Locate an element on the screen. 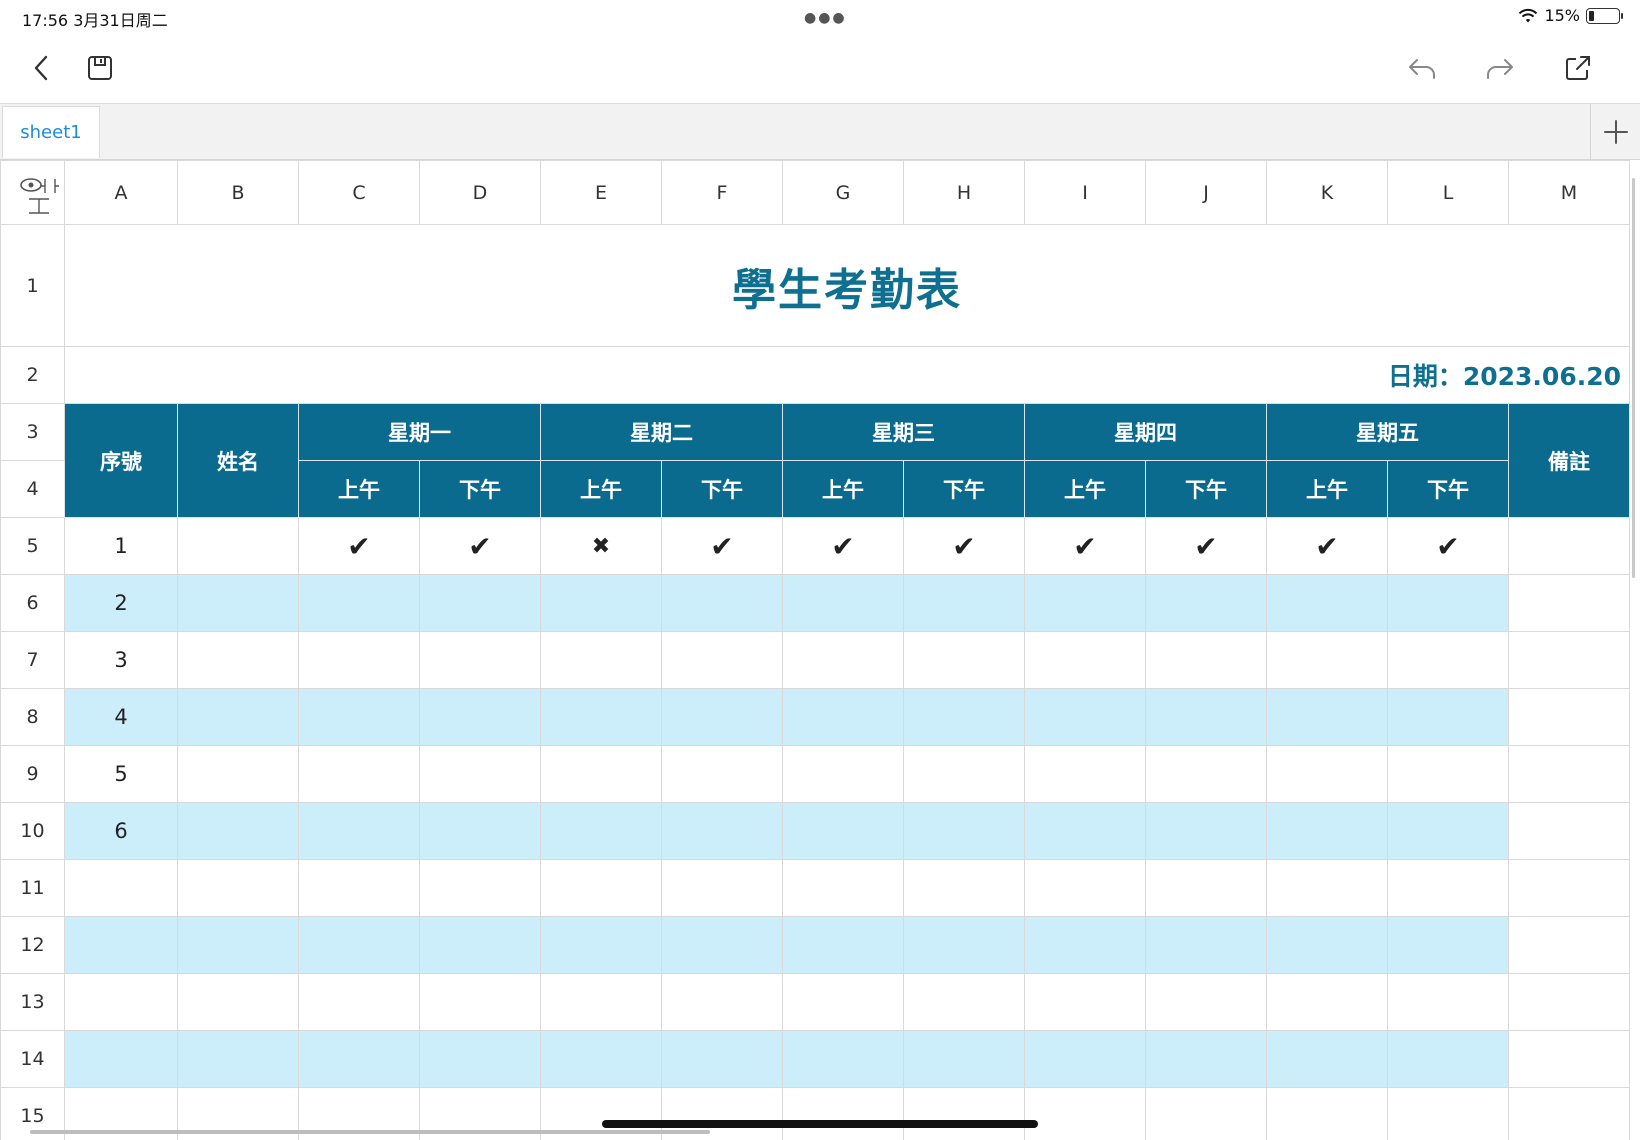 The height and width of the screenshot is (1140, 1640). multitask-dots-icon: ●●● is located at coordinates (825, 18).